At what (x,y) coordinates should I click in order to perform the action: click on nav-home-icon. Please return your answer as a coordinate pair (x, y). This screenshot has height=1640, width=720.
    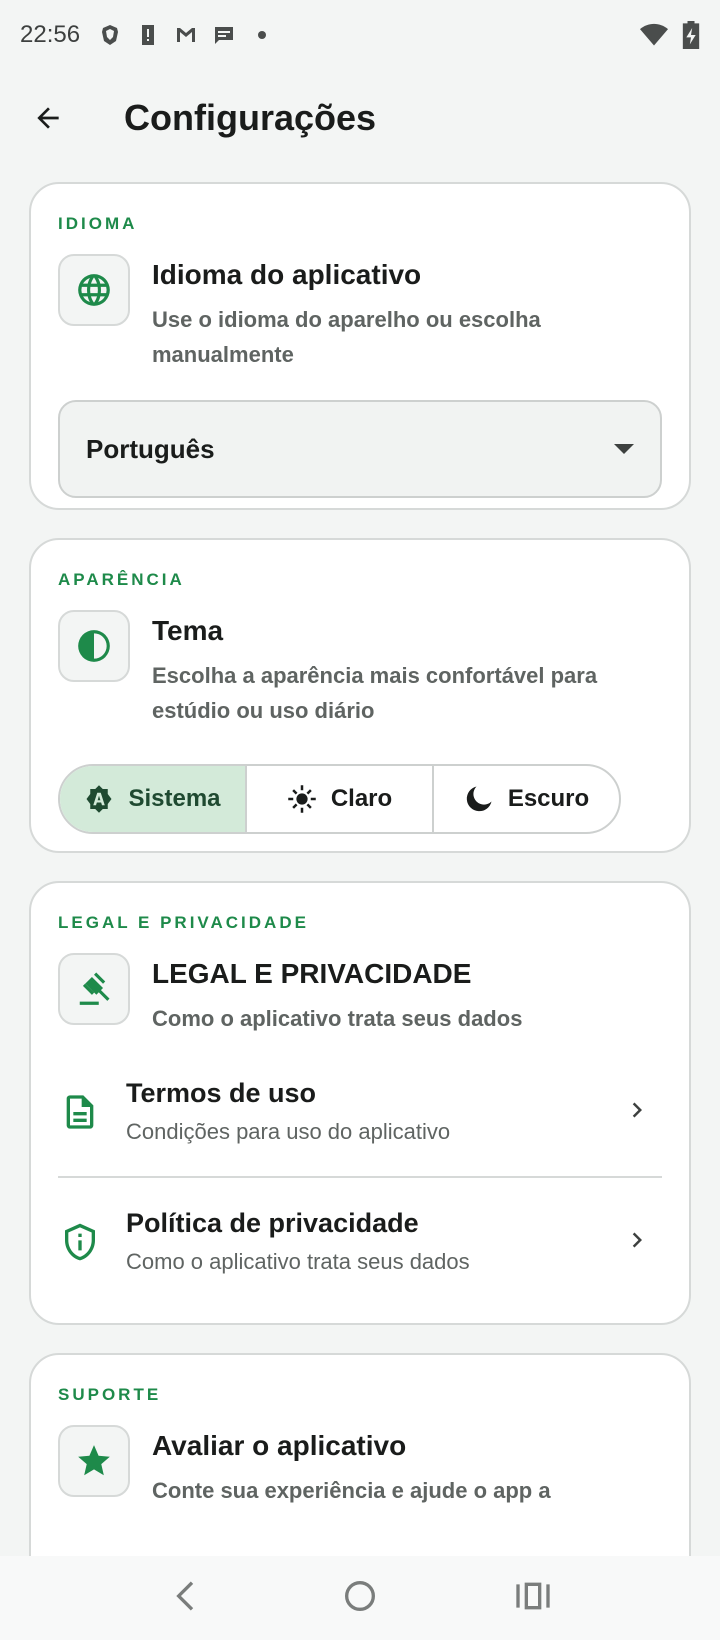
    Looking at the image, I should click on (359, 1595).